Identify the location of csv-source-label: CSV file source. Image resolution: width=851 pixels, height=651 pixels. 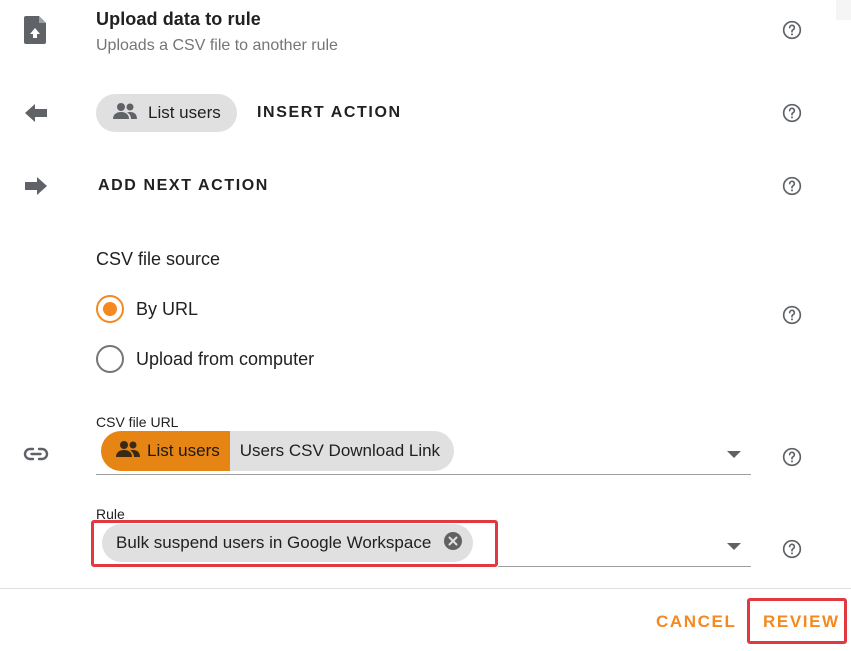
(158, 259).